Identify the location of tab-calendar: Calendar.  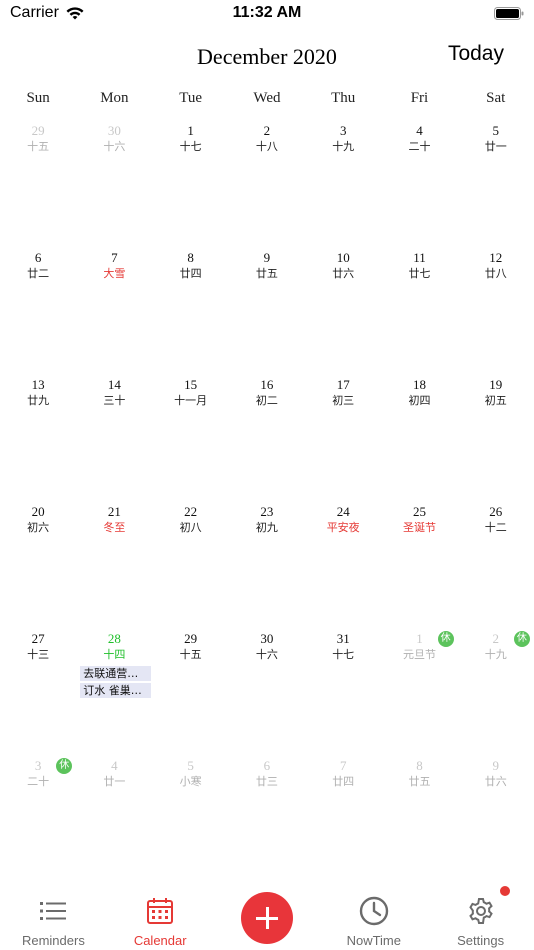
(160, 915).